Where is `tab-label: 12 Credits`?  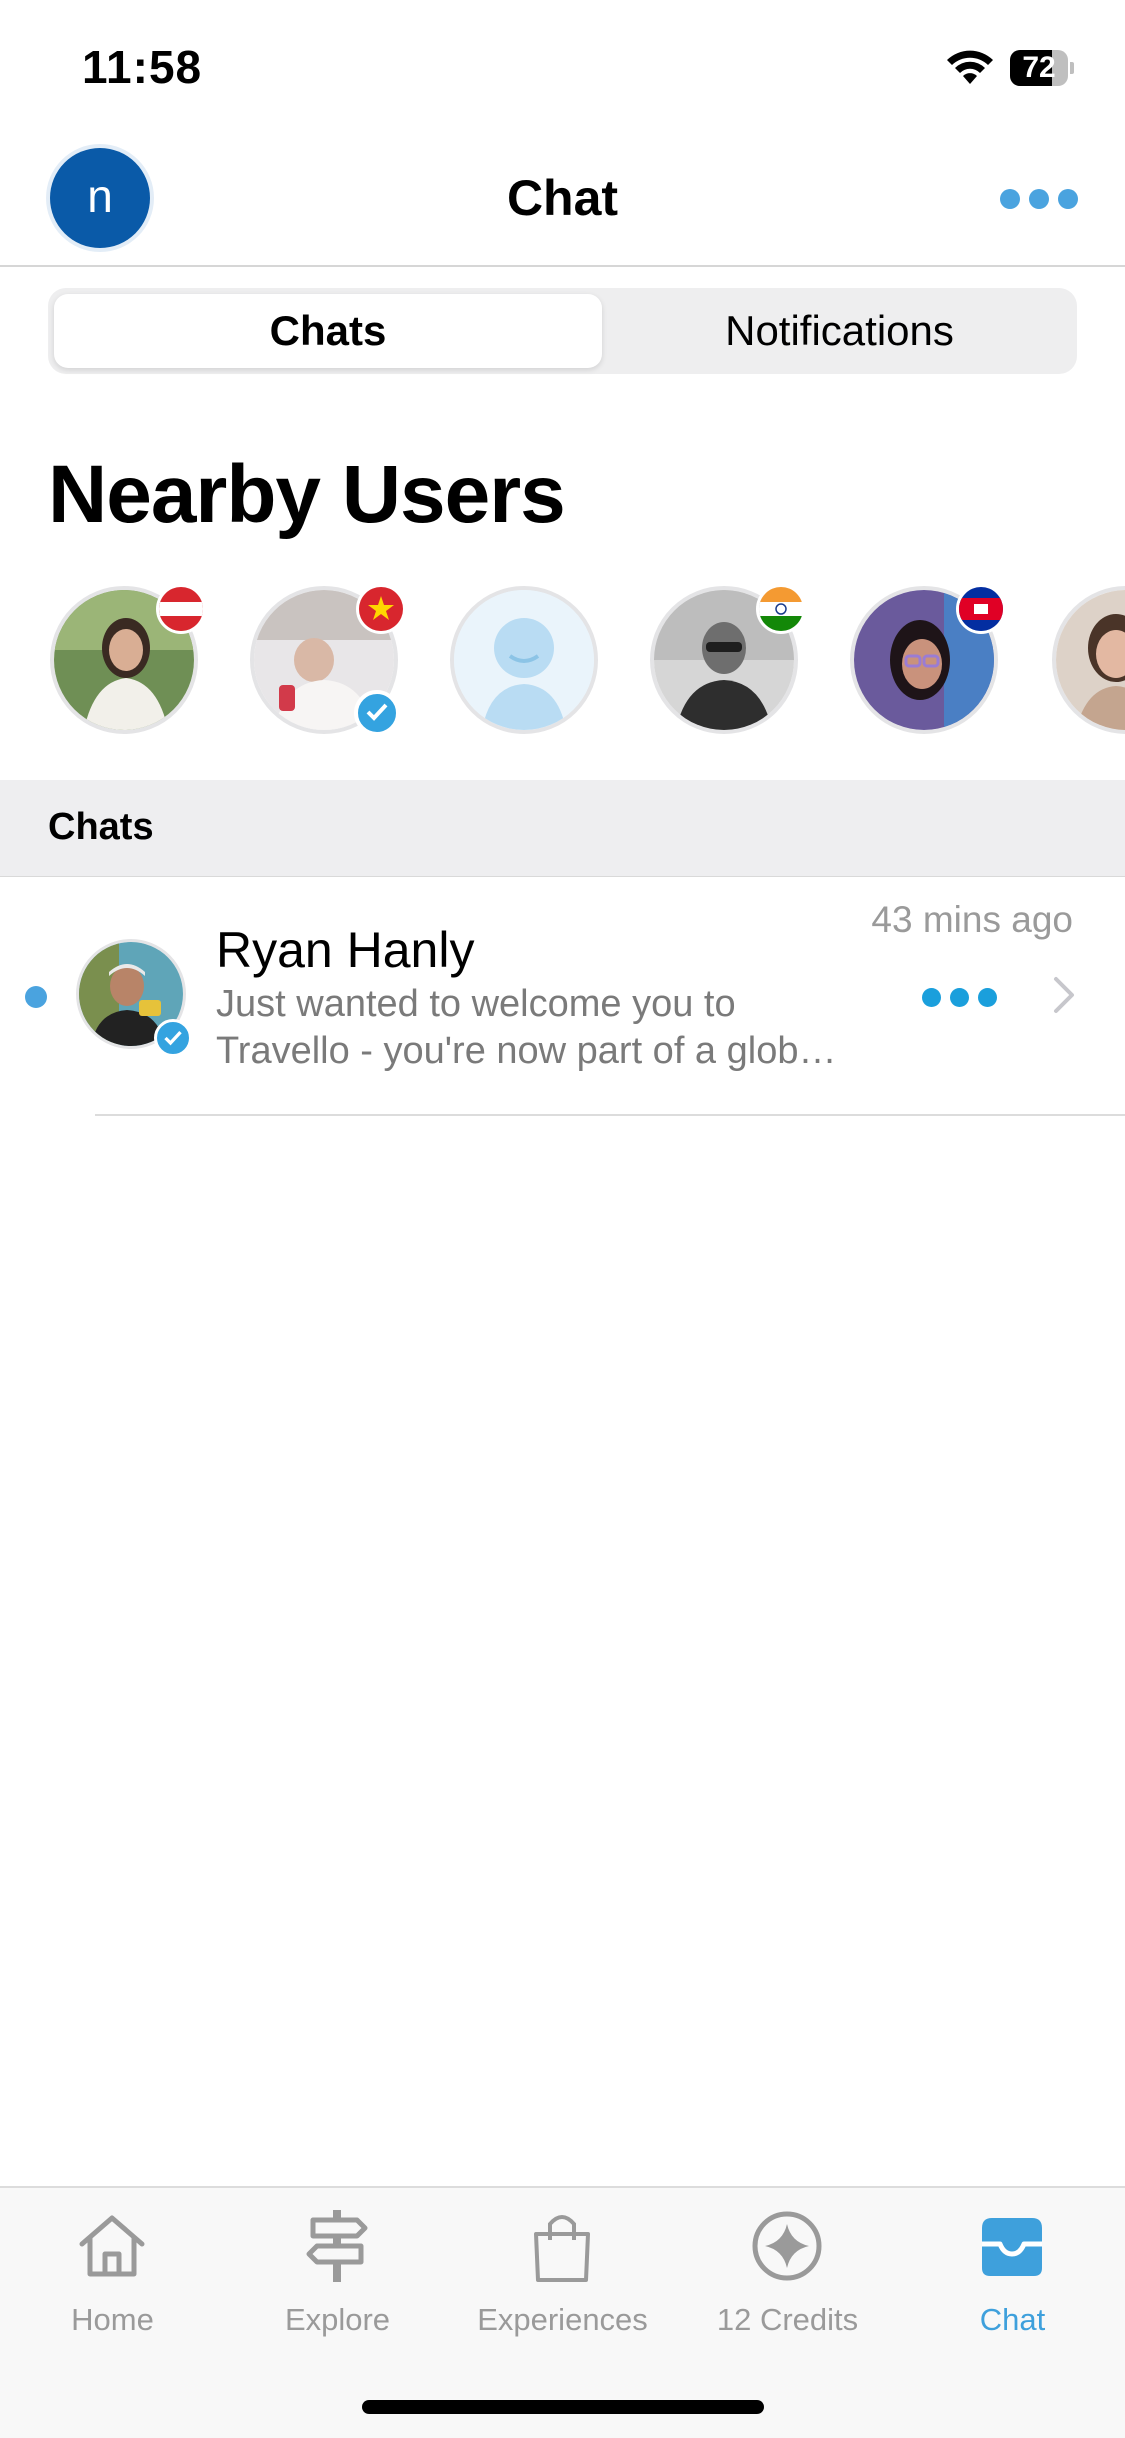
tab-label: 12 Credits is located at coordinates (787, 2319).